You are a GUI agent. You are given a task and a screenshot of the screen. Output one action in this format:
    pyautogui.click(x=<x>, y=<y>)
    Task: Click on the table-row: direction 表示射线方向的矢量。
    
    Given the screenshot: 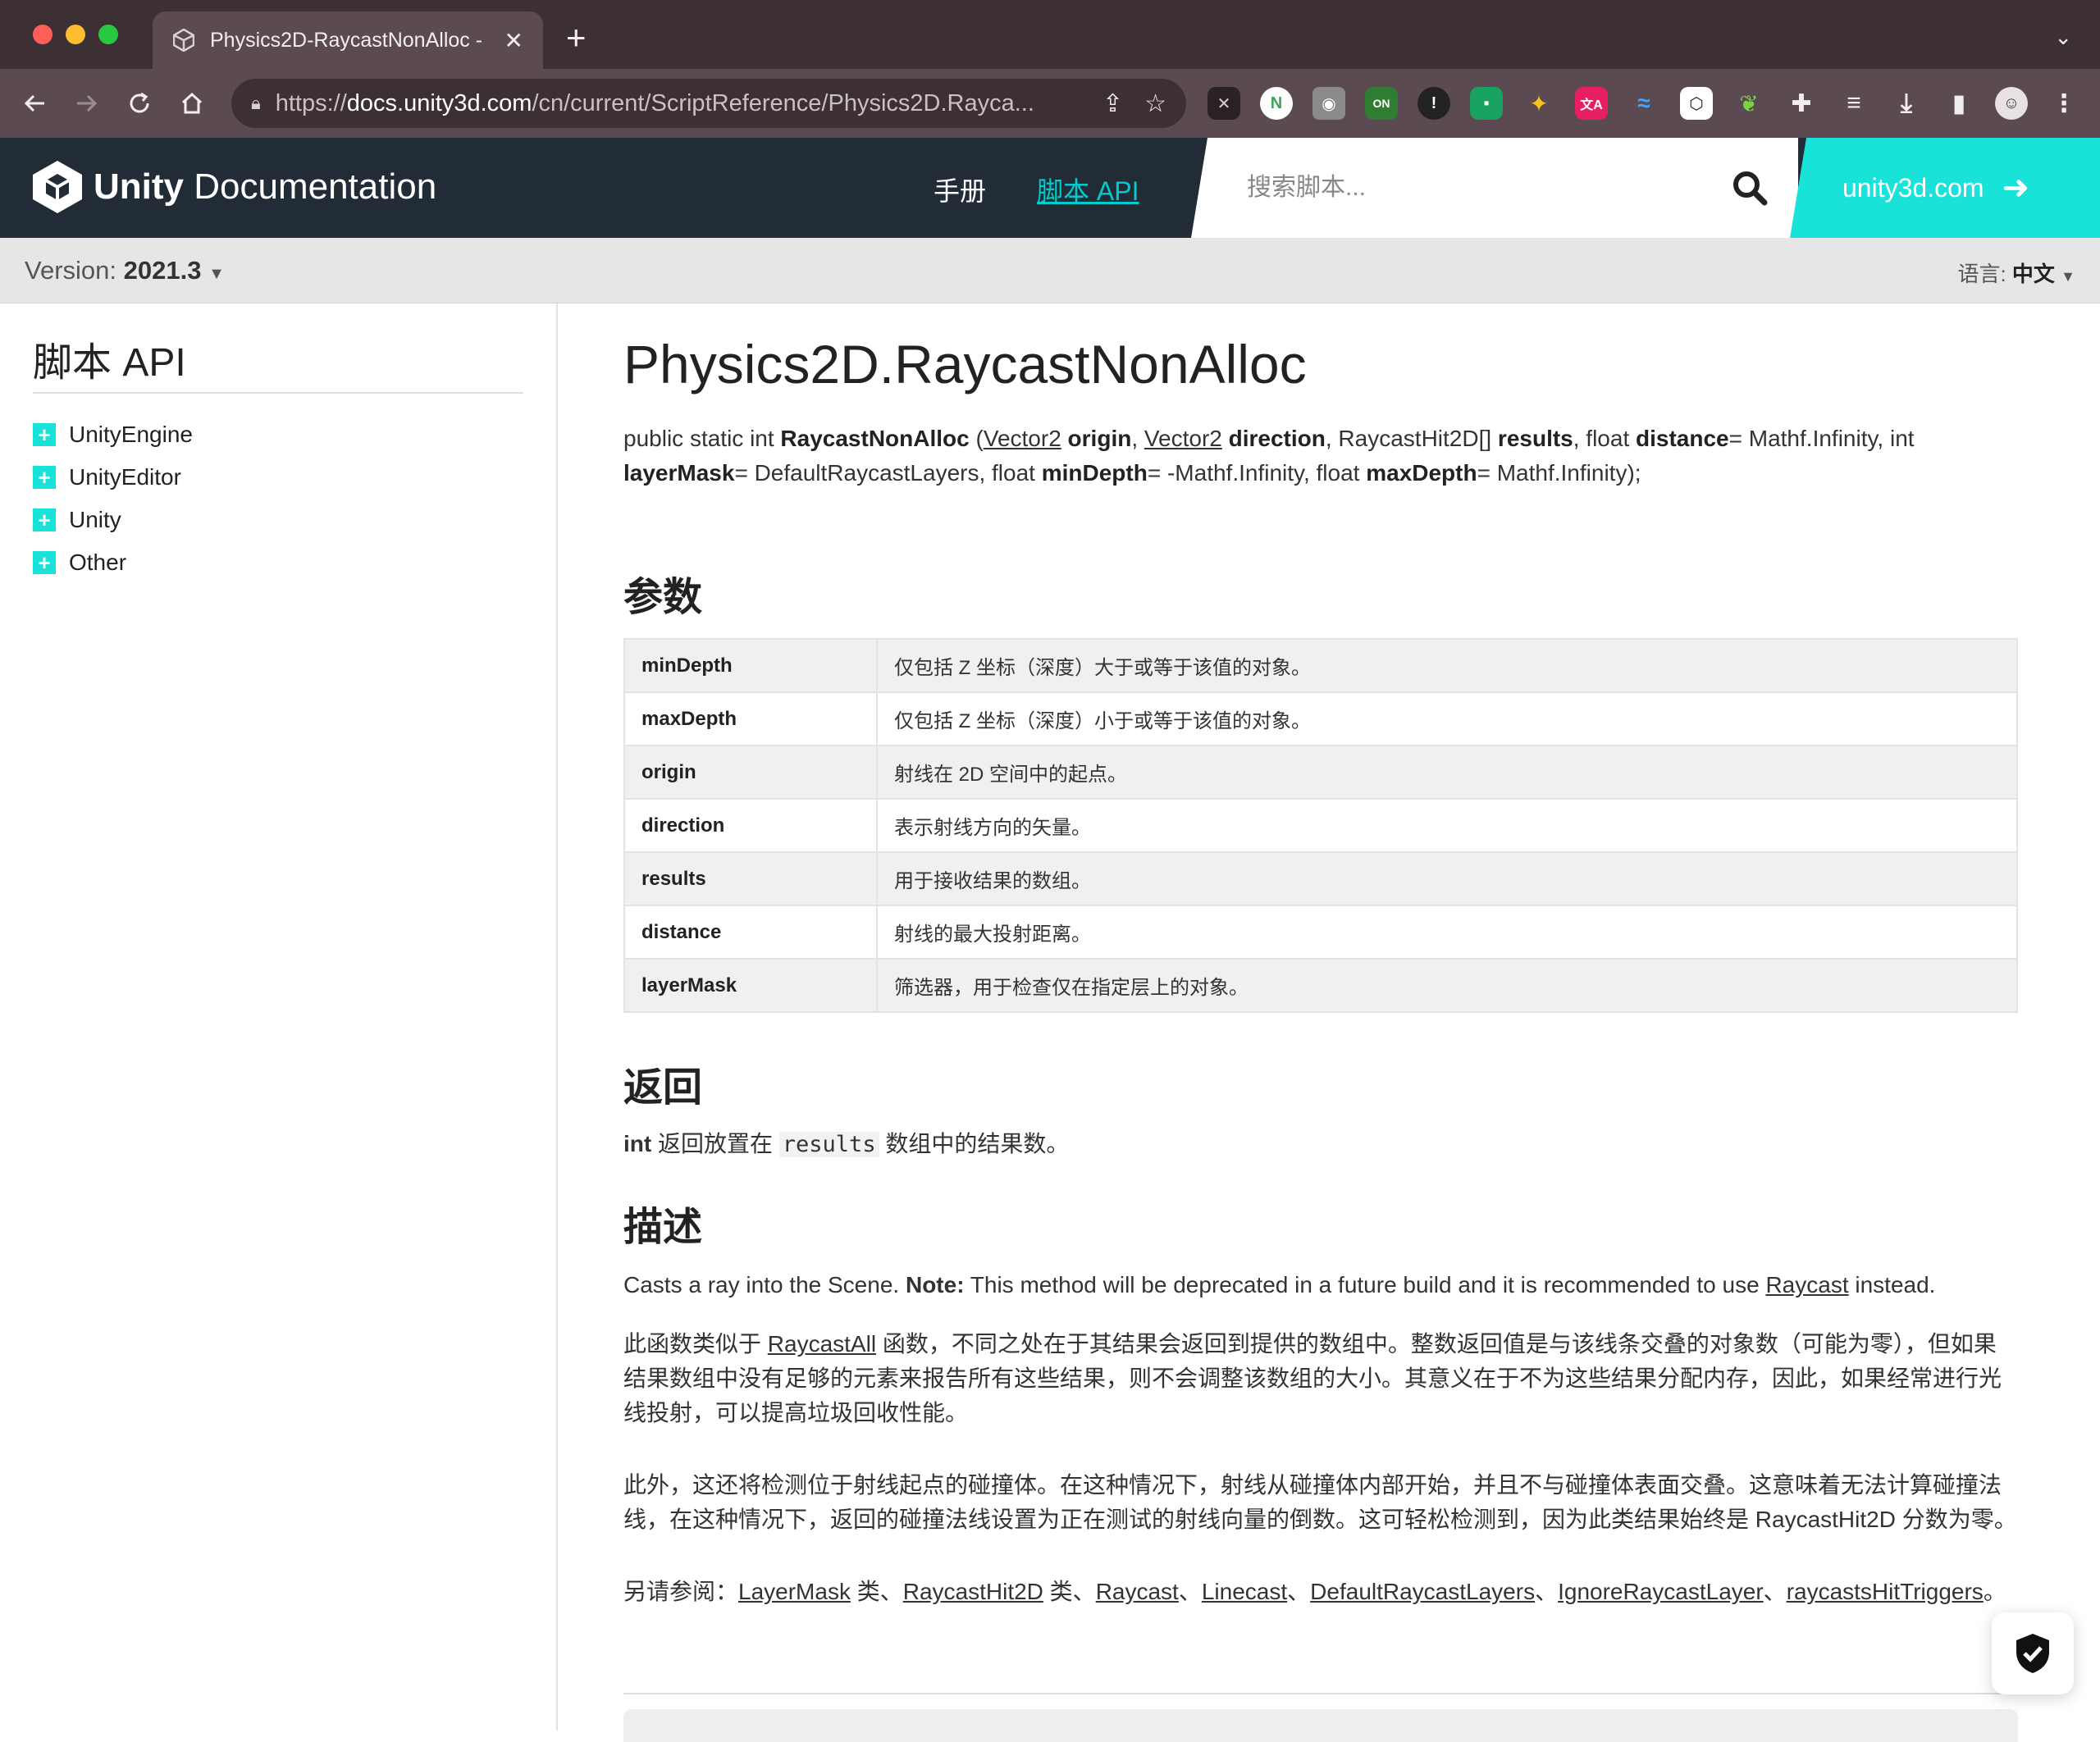 What is the action you would take?
    pyautogui.click(x=1321, y=826)
    